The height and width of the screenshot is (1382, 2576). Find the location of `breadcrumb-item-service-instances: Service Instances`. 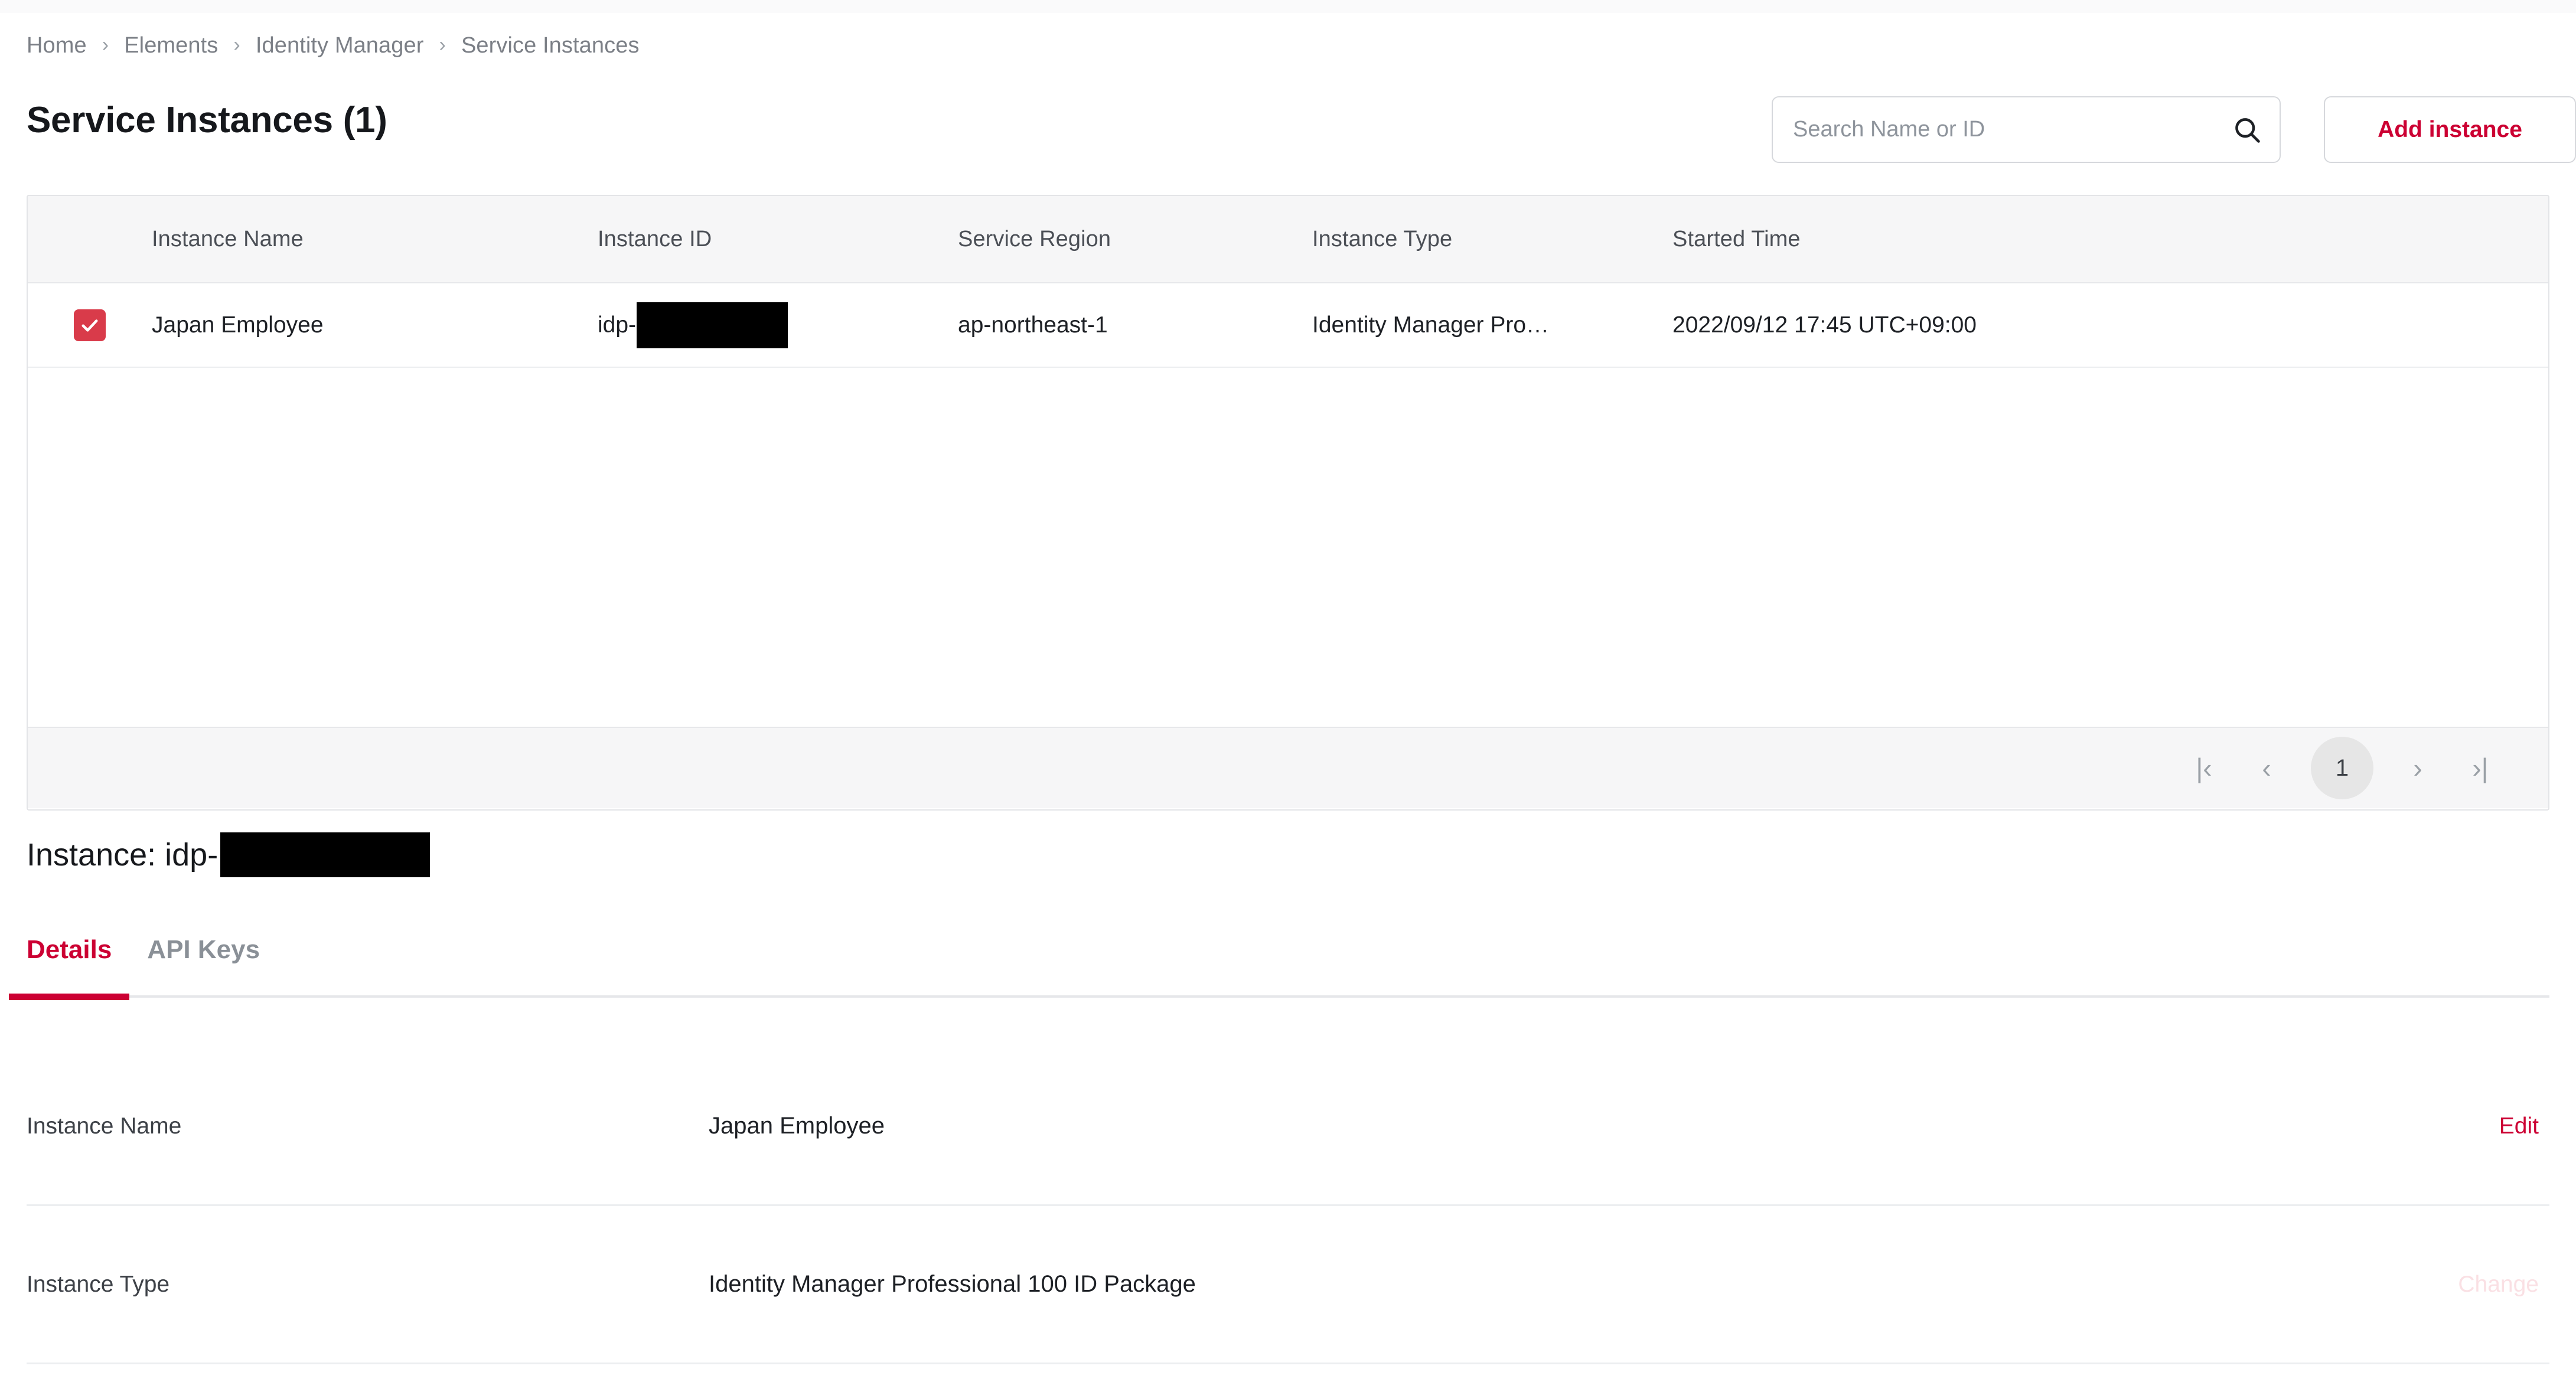

breadcrumb-item-service-instances: Service Instances is located at coordinates (551, 45).